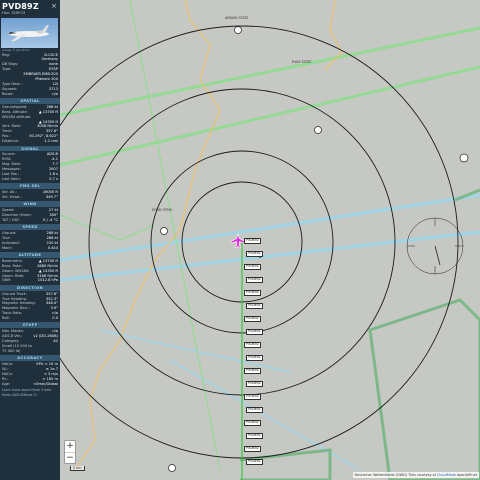 The height and width of the screenshot is (480, 480). Describe the element at coordinates (70, 446) in the screenshot. I see `zoom-in-button: +` at that location.